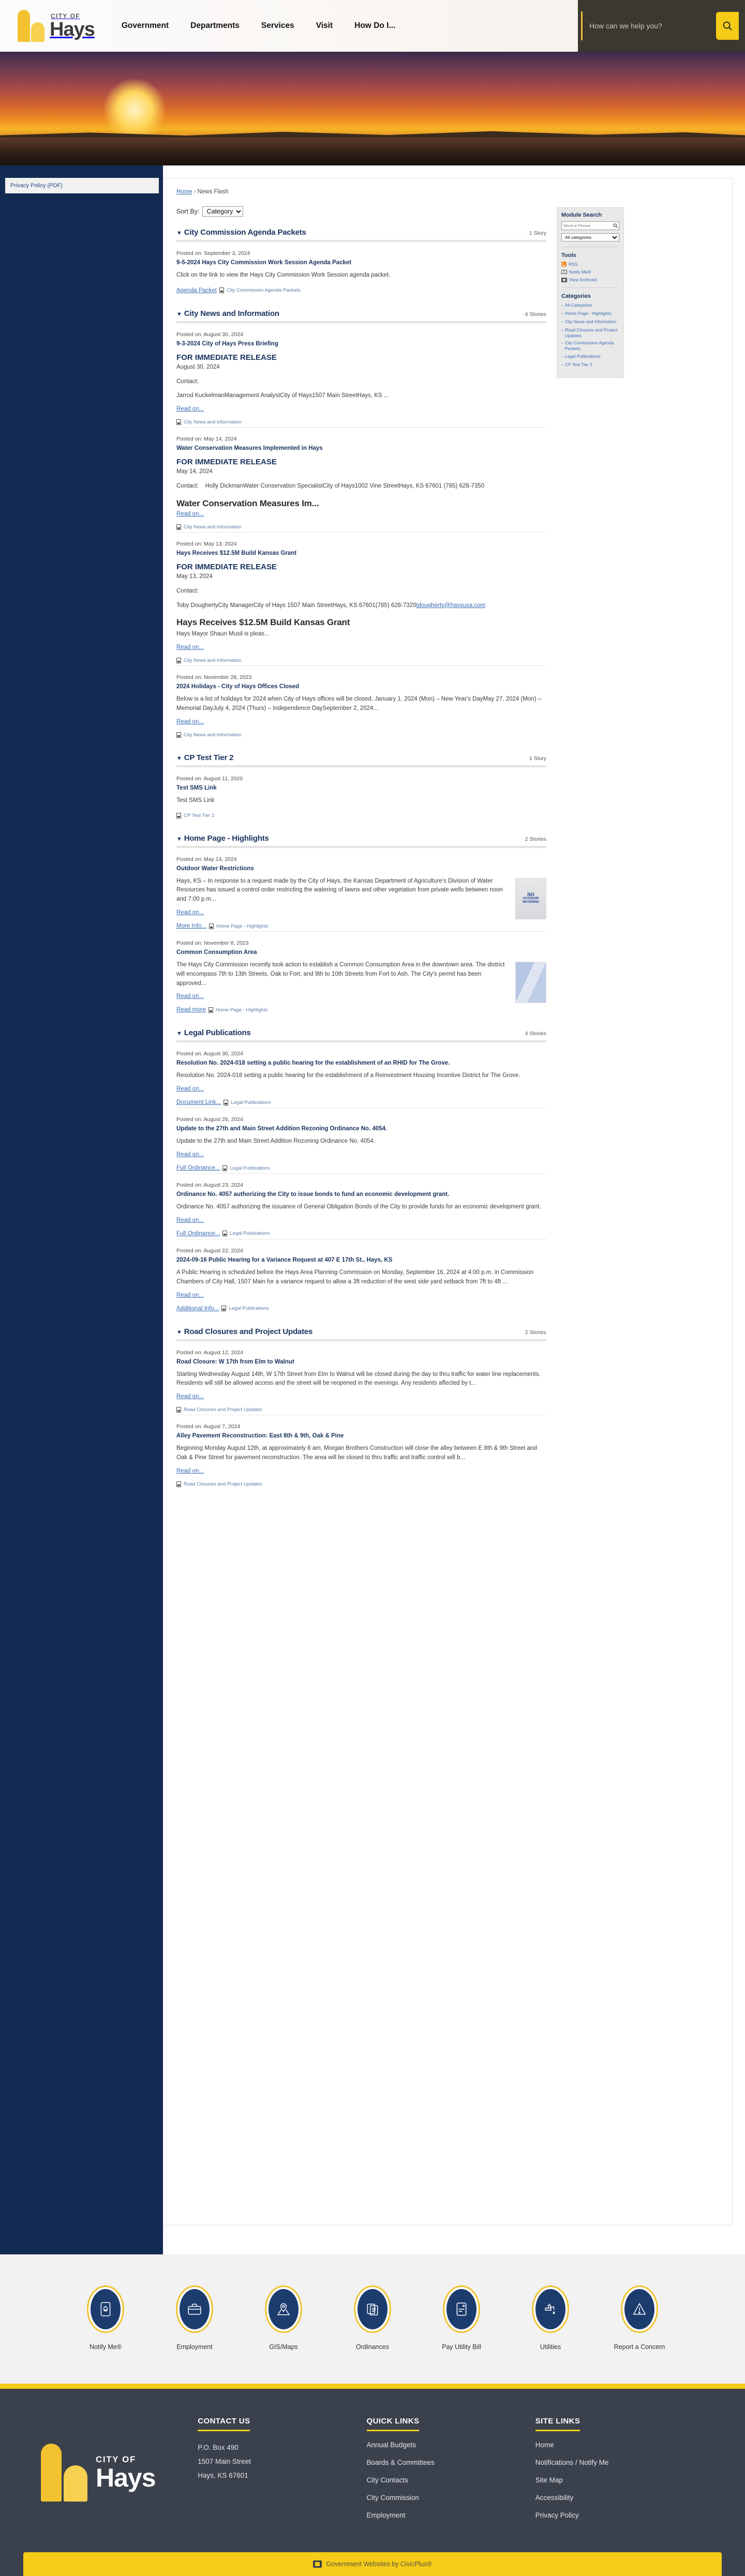 Image resolution: width=745 pixels, height=2576 pixels. Describe the element at coordinates (392, 2445) in the screenshot. I see `footer-link-annual-budgets: Annual Budgets` at that location.